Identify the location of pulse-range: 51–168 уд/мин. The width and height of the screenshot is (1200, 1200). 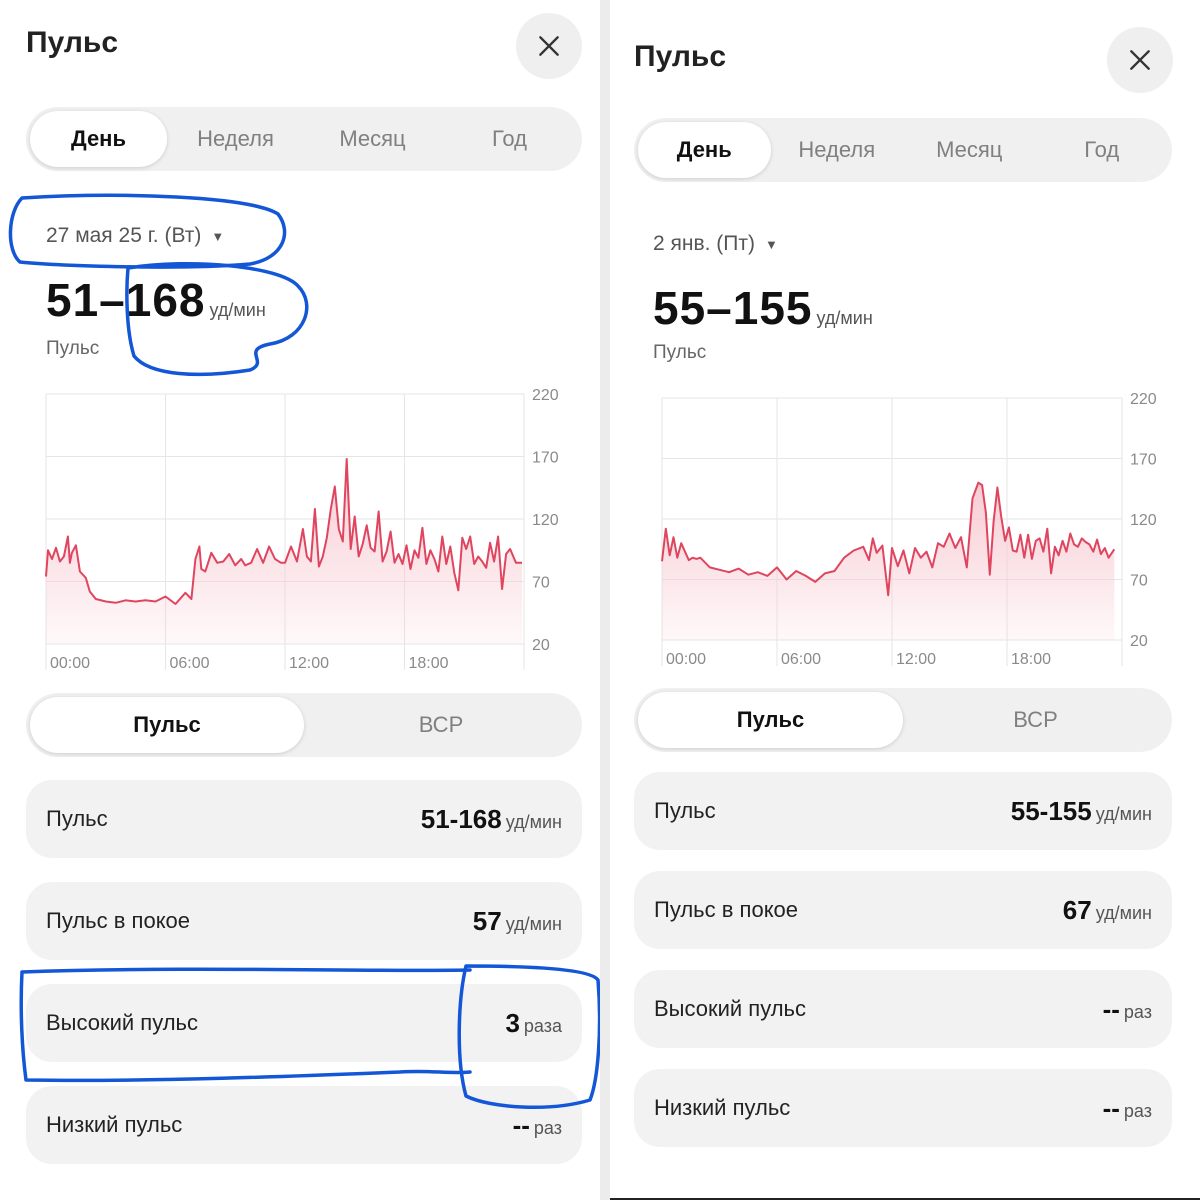
(156, 300).